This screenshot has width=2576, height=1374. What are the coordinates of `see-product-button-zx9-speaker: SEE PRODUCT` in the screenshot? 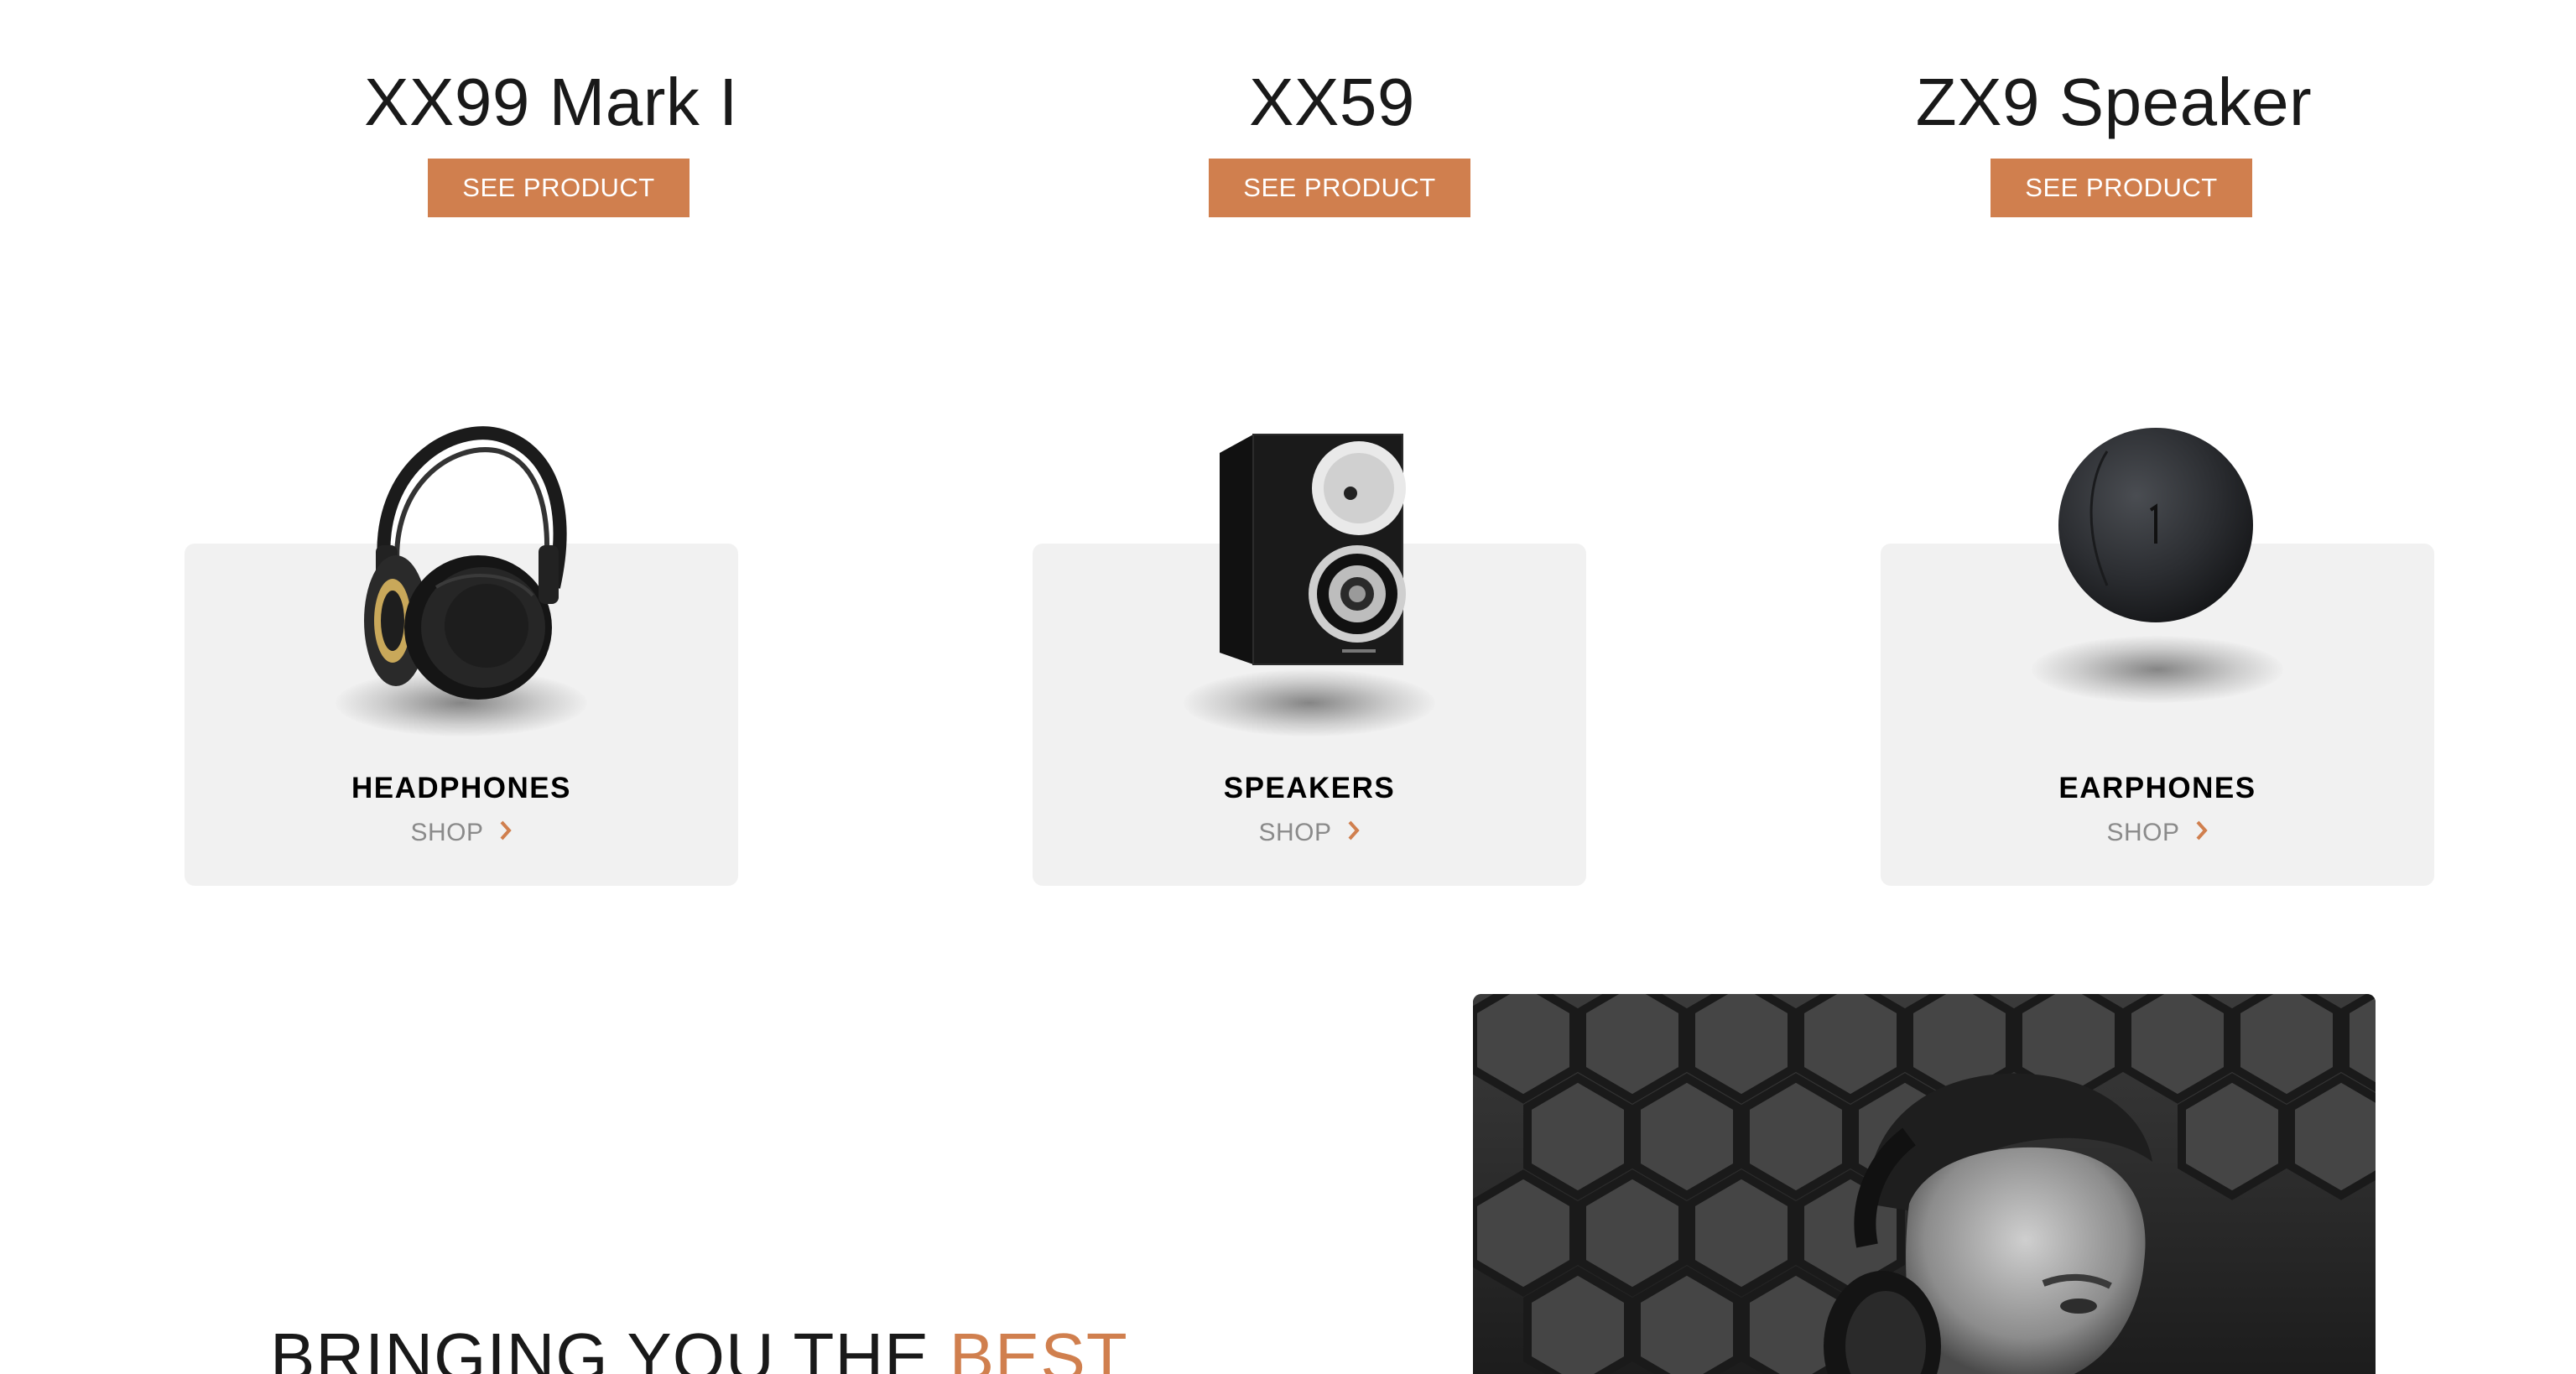 It's located at (2121, 188).